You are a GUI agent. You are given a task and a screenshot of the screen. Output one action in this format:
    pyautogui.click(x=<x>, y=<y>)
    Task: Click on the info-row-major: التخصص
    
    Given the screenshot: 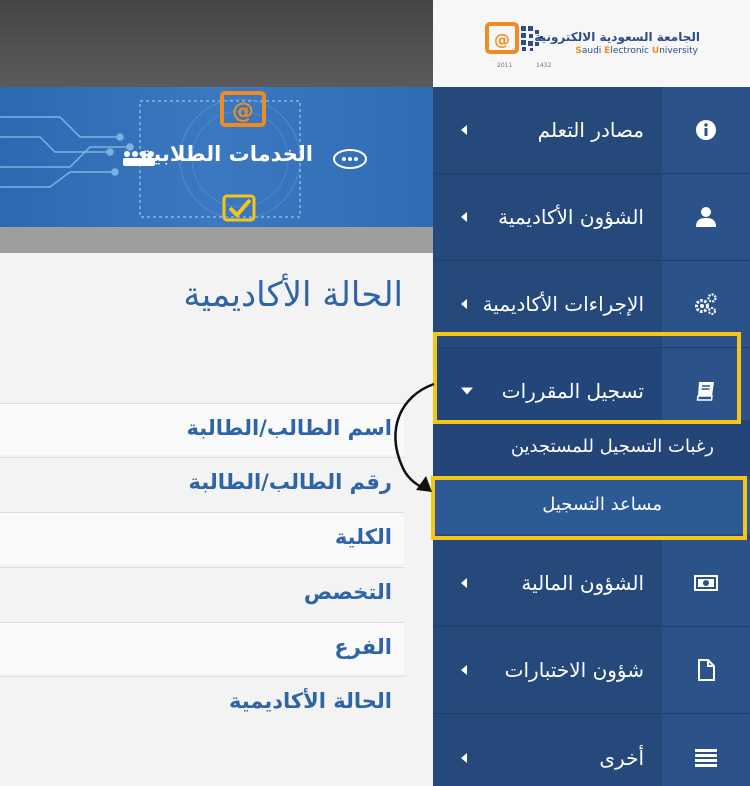 What is the action you would take?
    pyautogui.click(x=202, y=593)
    